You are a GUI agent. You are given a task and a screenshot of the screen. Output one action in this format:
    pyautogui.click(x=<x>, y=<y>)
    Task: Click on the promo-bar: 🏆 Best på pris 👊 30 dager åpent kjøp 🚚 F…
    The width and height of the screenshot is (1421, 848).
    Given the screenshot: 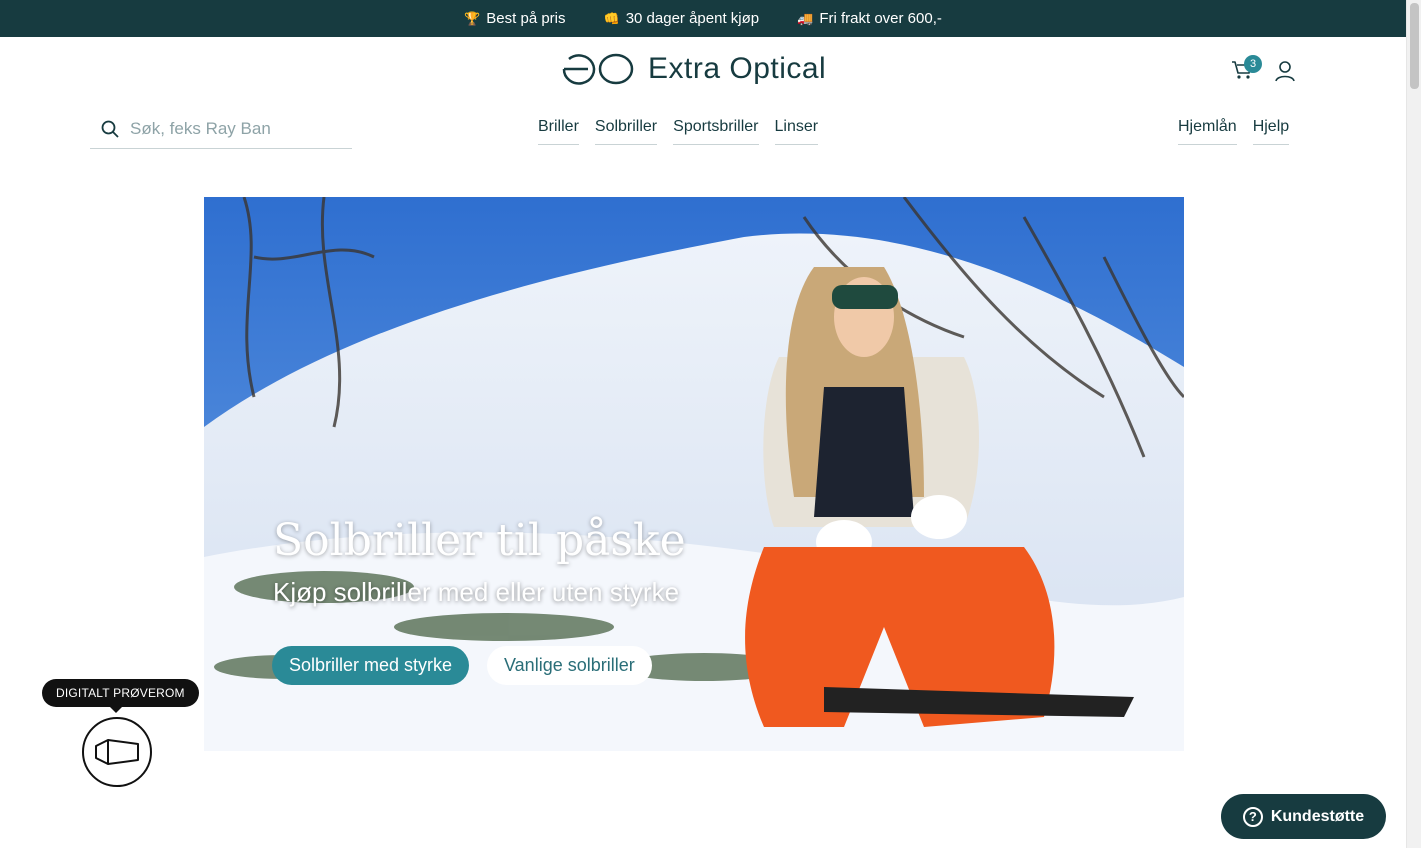 What is the action you would take?
    pyautogui.click(x=703, y=18)
    